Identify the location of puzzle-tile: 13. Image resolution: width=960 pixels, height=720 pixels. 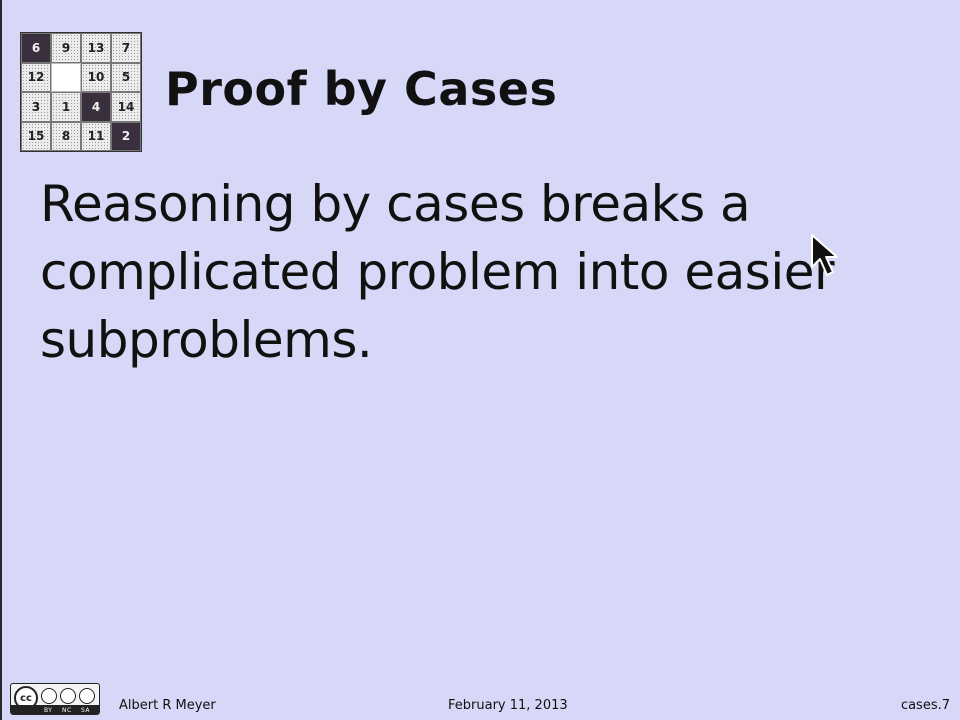
(96, 48).